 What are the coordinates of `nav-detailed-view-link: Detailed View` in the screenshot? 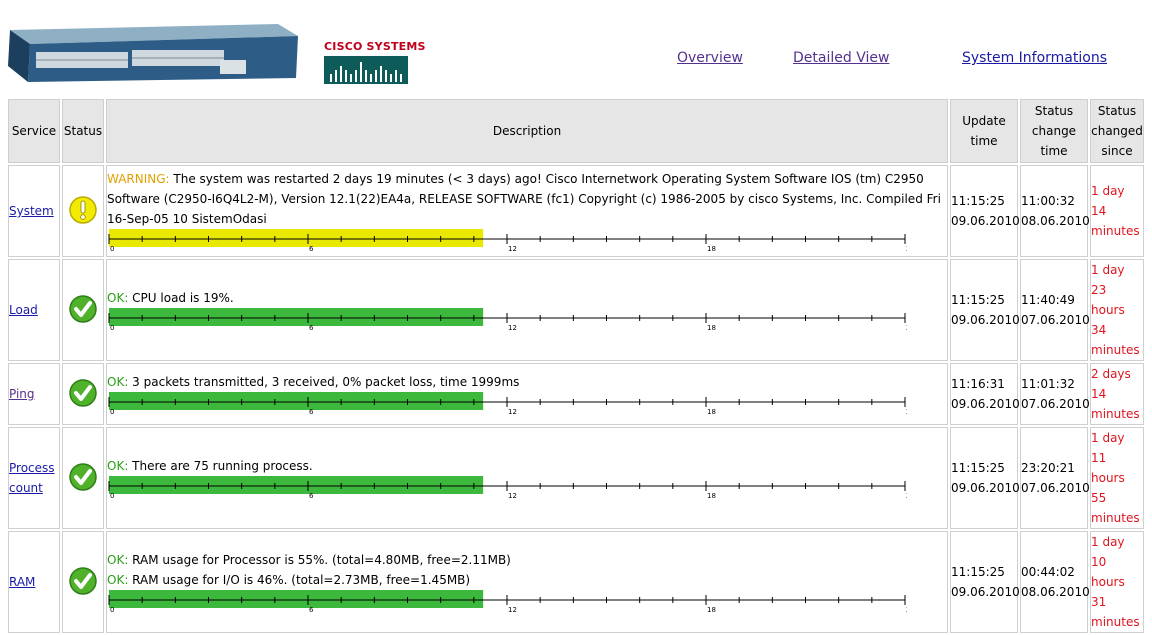 It's located at (841, 58).